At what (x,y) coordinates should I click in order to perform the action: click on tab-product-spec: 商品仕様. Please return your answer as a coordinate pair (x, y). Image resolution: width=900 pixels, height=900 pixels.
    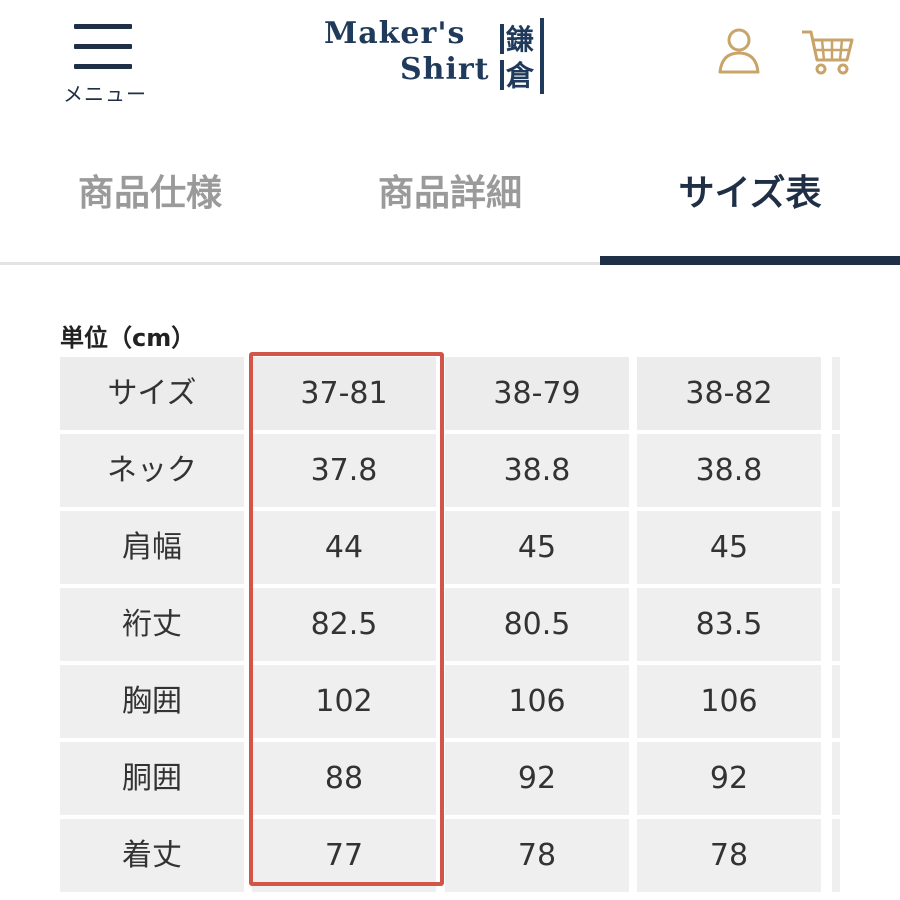
    Looking at the image, I should click on (150, 207).